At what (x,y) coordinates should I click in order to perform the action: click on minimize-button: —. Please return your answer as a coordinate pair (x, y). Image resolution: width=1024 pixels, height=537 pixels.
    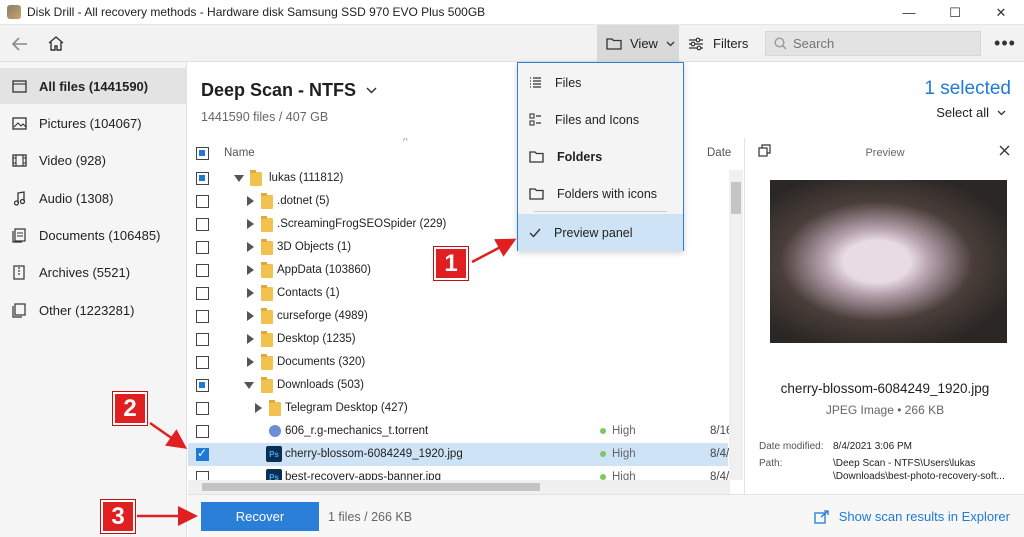
    Looking at the image, I should click on (909, 12).